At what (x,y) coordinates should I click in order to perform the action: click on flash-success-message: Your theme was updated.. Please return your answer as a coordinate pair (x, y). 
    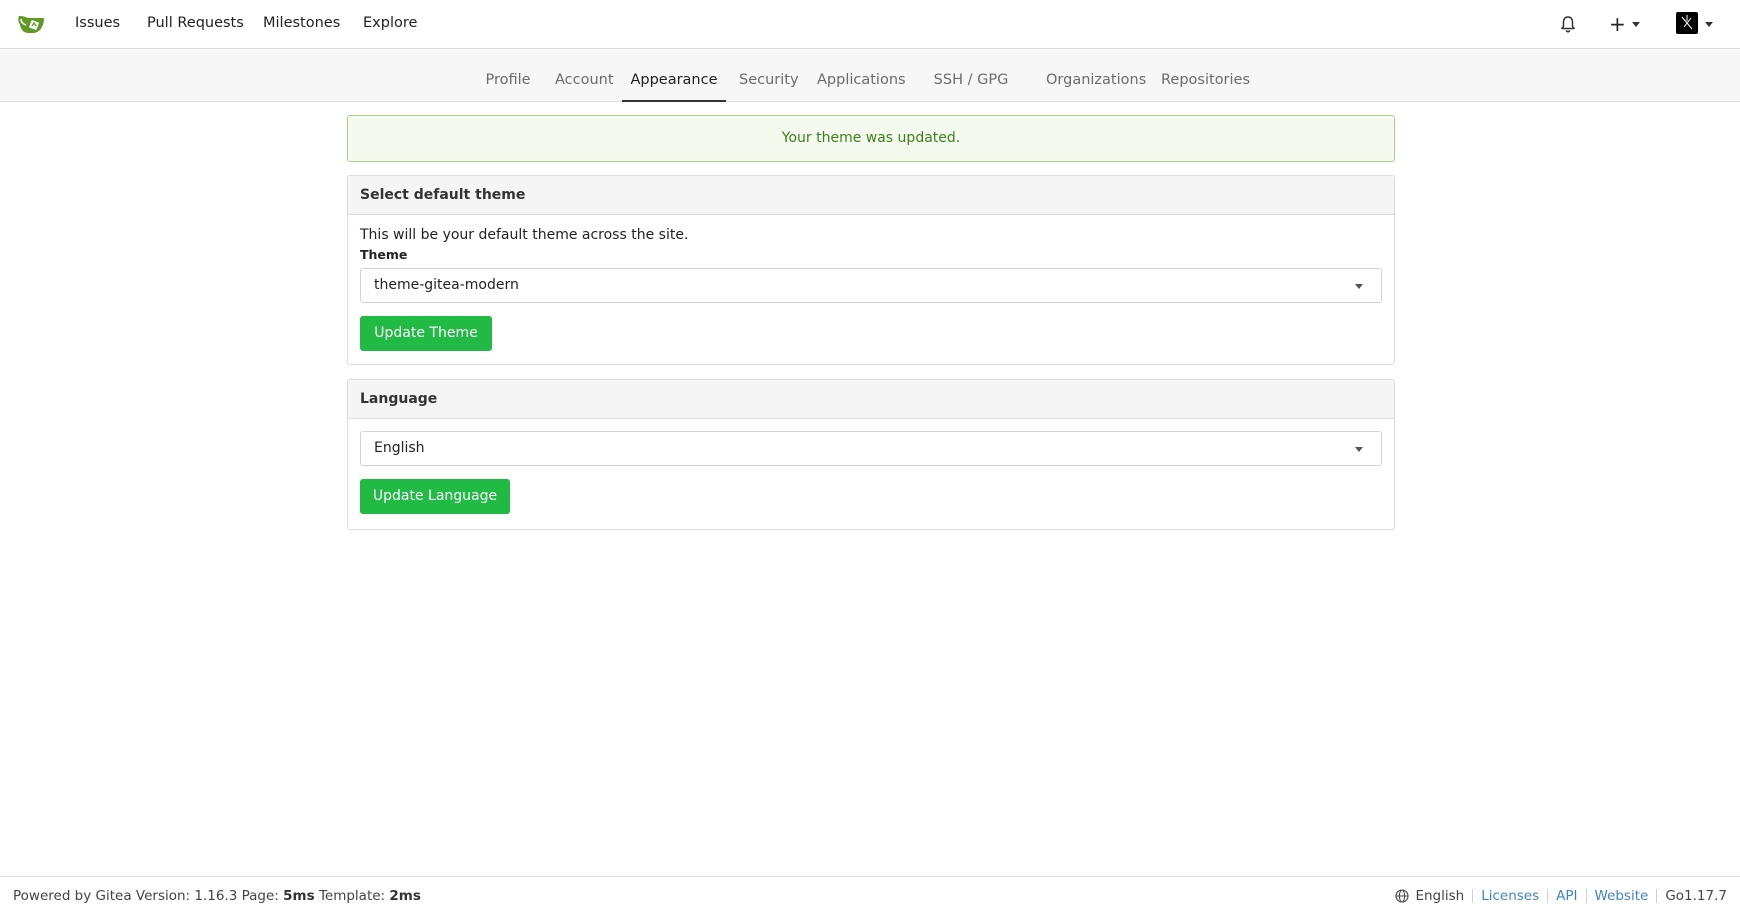
    Looking at the image, I should click on (871, 138).